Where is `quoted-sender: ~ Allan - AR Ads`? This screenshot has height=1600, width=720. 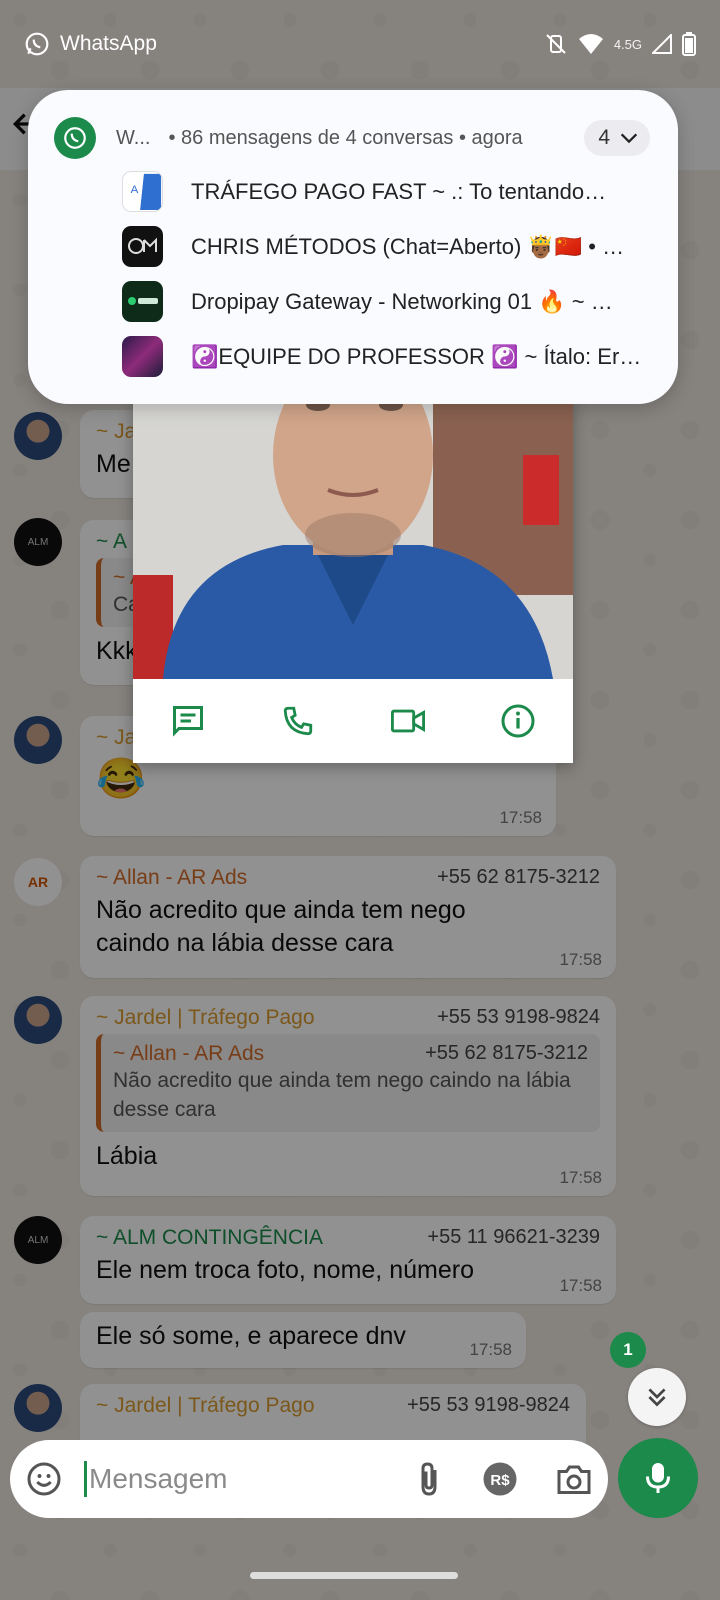
quoted-sender: ~ Allan - AR Ads is located at coordinates (189, 1053).